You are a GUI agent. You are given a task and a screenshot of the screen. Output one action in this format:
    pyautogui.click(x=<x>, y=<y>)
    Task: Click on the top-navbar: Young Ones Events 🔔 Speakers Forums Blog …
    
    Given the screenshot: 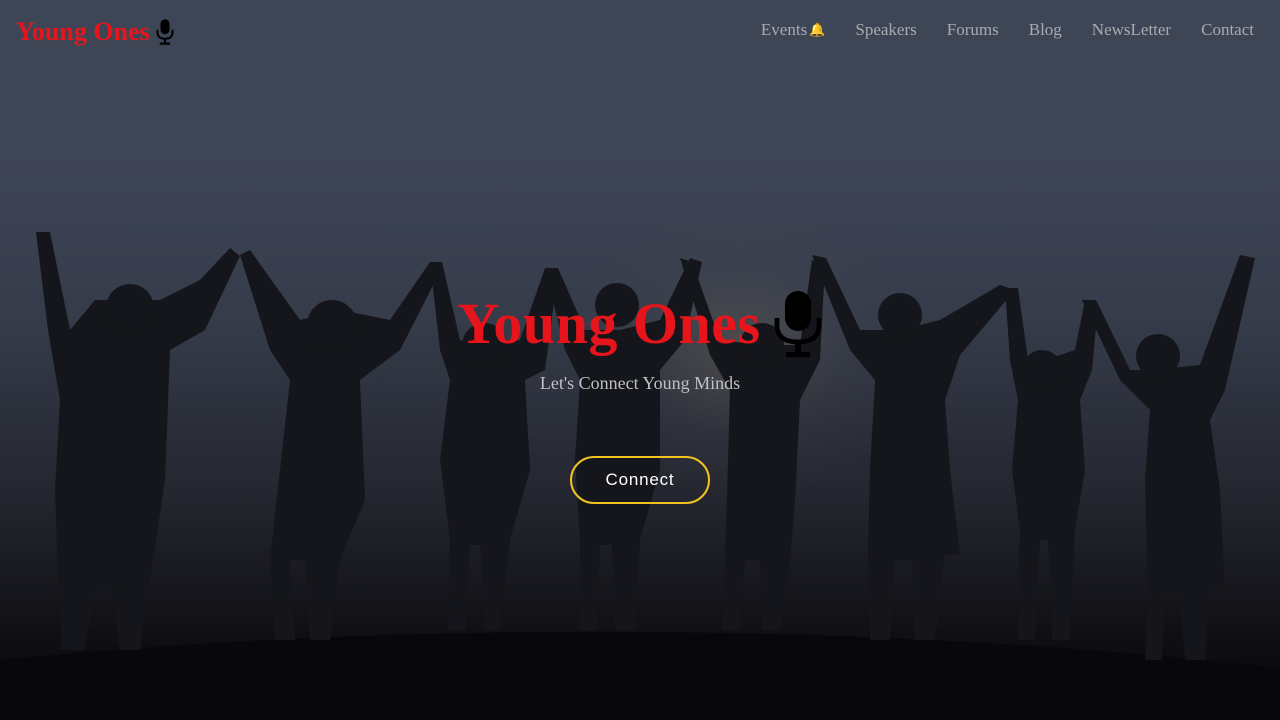 What is the action you would take?
    pyautogui.click(x=640, y=32)
    